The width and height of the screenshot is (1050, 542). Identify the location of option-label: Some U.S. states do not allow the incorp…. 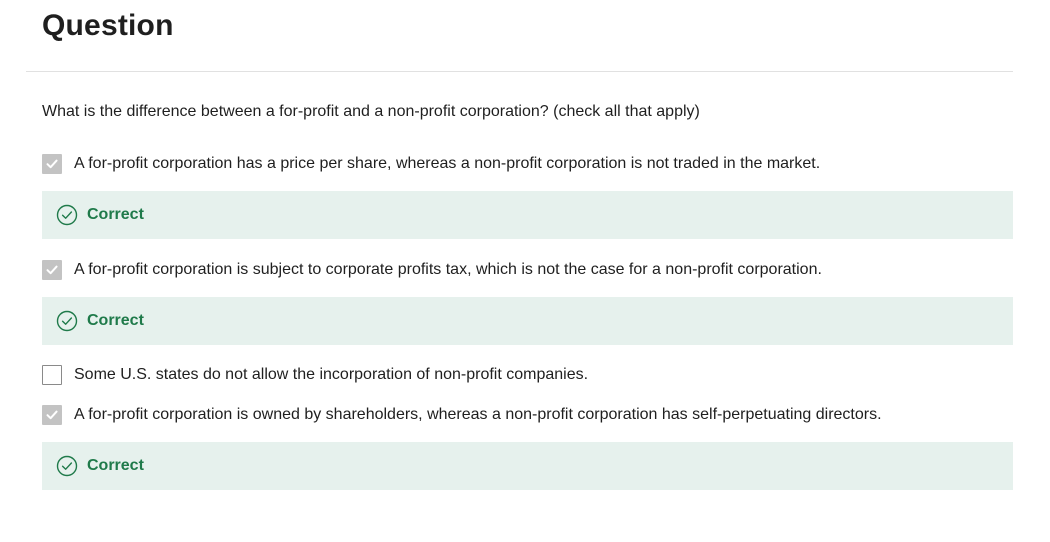
(331, 374).